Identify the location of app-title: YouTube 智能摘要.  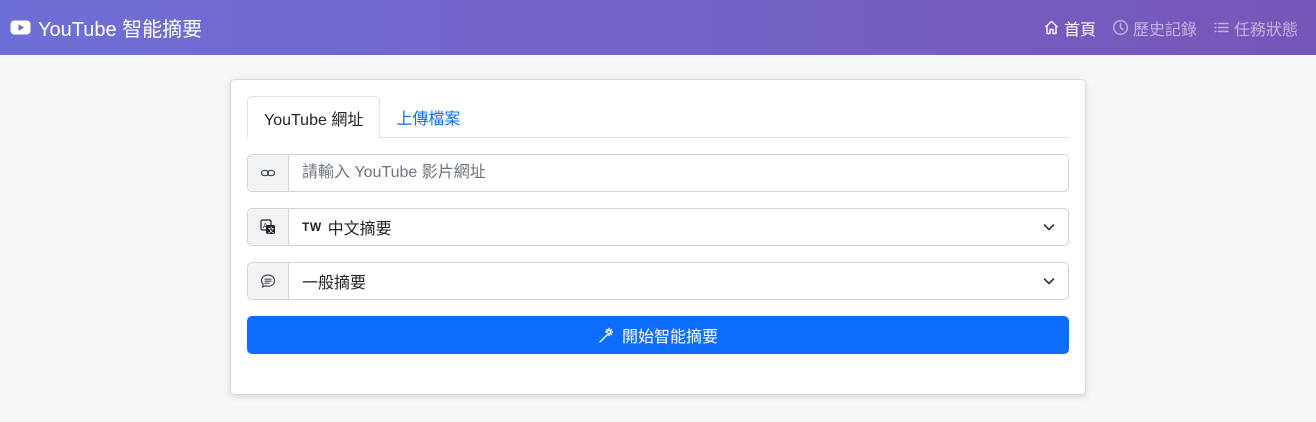
(120, 30).